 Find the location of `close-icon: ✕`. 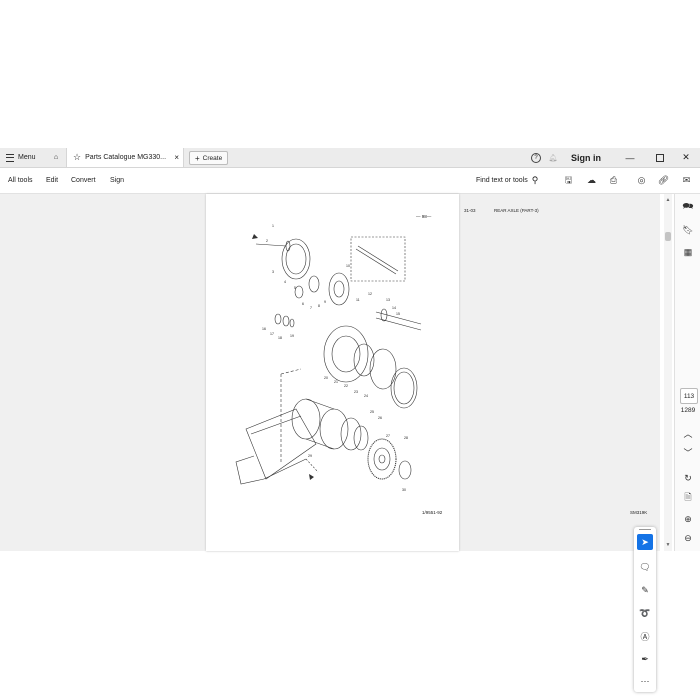

close-icon: ✕ is located at coordinates (686, 157).